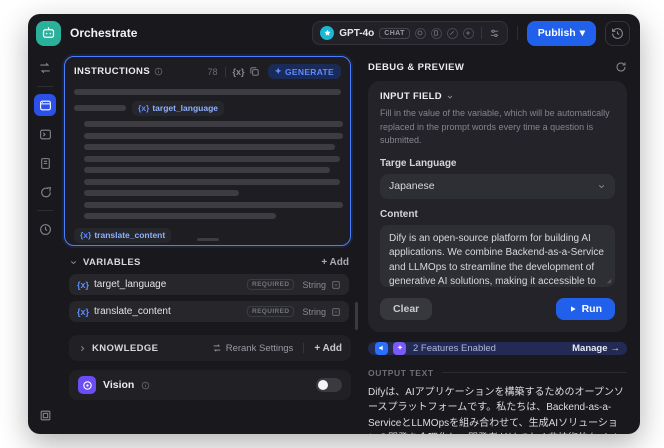  I want to click on left-icon-sidebar, so click(45, 243).